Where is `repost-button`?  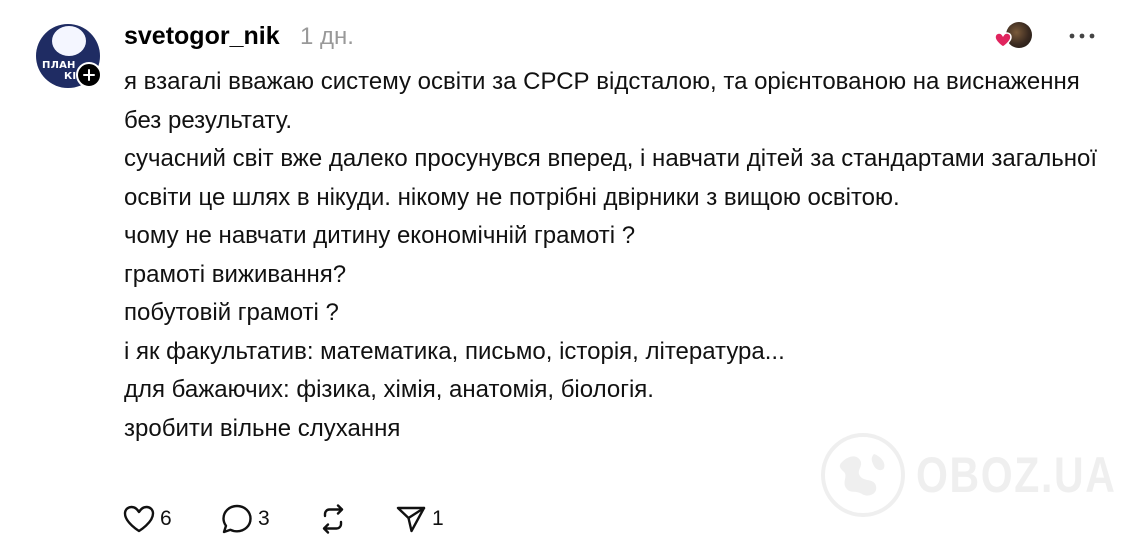 repost-button is located at coordinates (335, 519).